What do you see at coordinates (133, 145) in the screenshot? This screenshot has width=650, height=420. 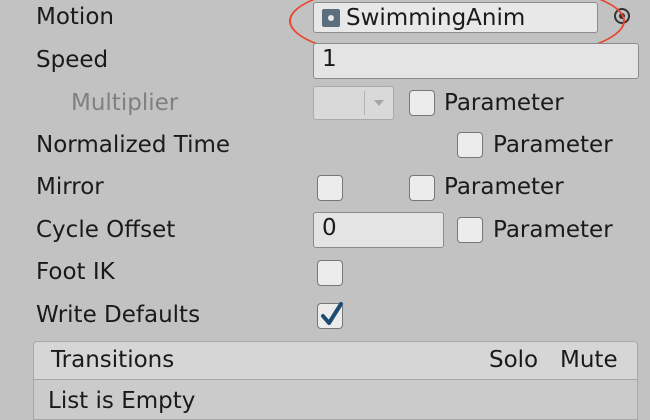 I see `normalized-time-label: Normalized Time` at bounding box center [133, 145].